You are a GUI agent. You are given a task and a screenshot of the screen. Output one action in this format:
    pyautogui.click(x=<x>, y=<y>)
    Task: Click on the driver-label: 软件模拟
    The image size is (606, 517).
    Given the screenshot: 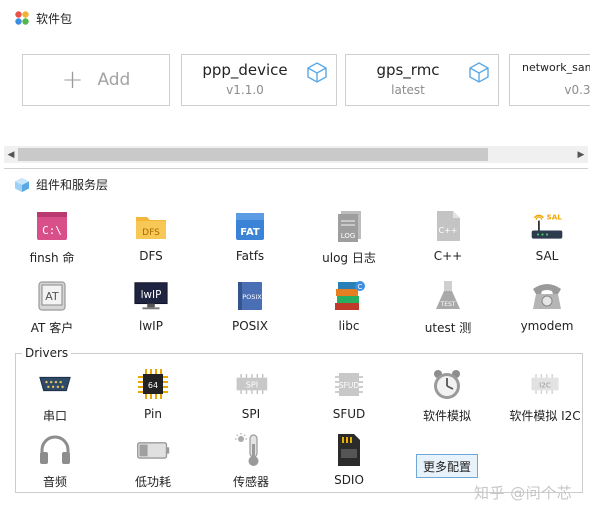 What is the action you would take?
    pyautogui.click(x=446, y=416)
    